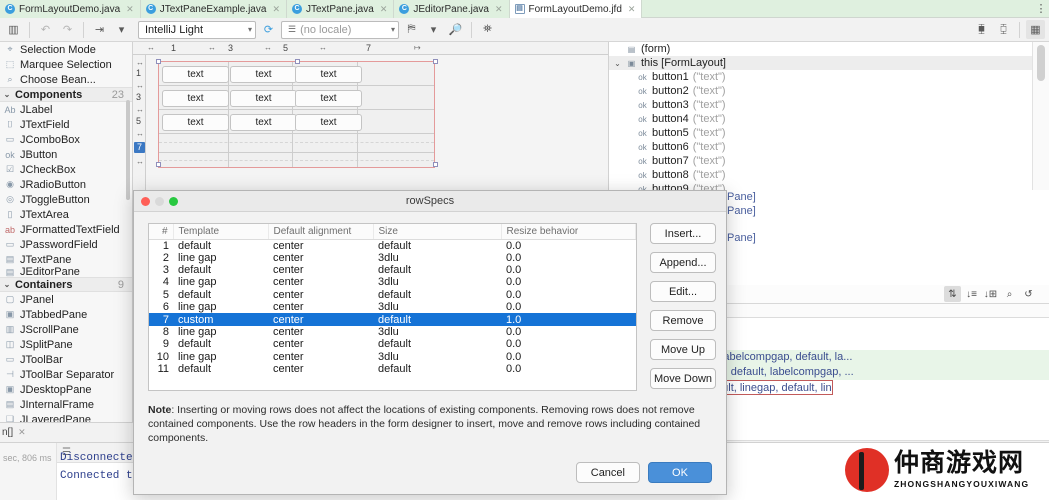  Describe the element at coordinates (263, 74) in the screenshot. I see `form-button-2: text` at that location.